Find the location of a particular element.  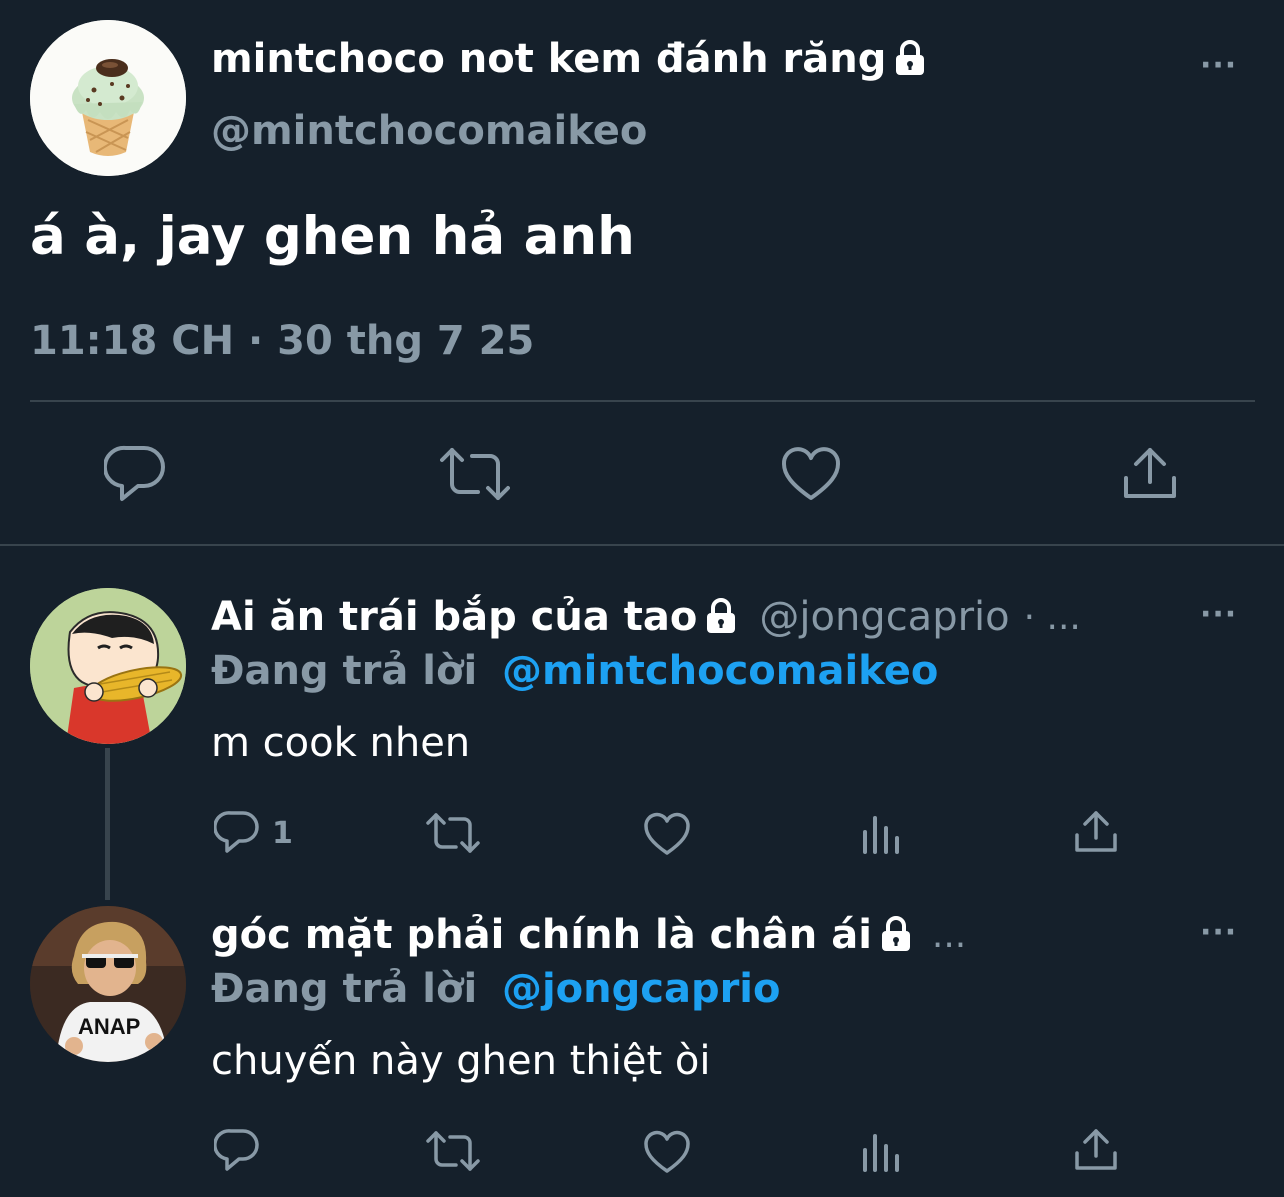

shin-chan-avatar-image is located at coordinates (108, 666).